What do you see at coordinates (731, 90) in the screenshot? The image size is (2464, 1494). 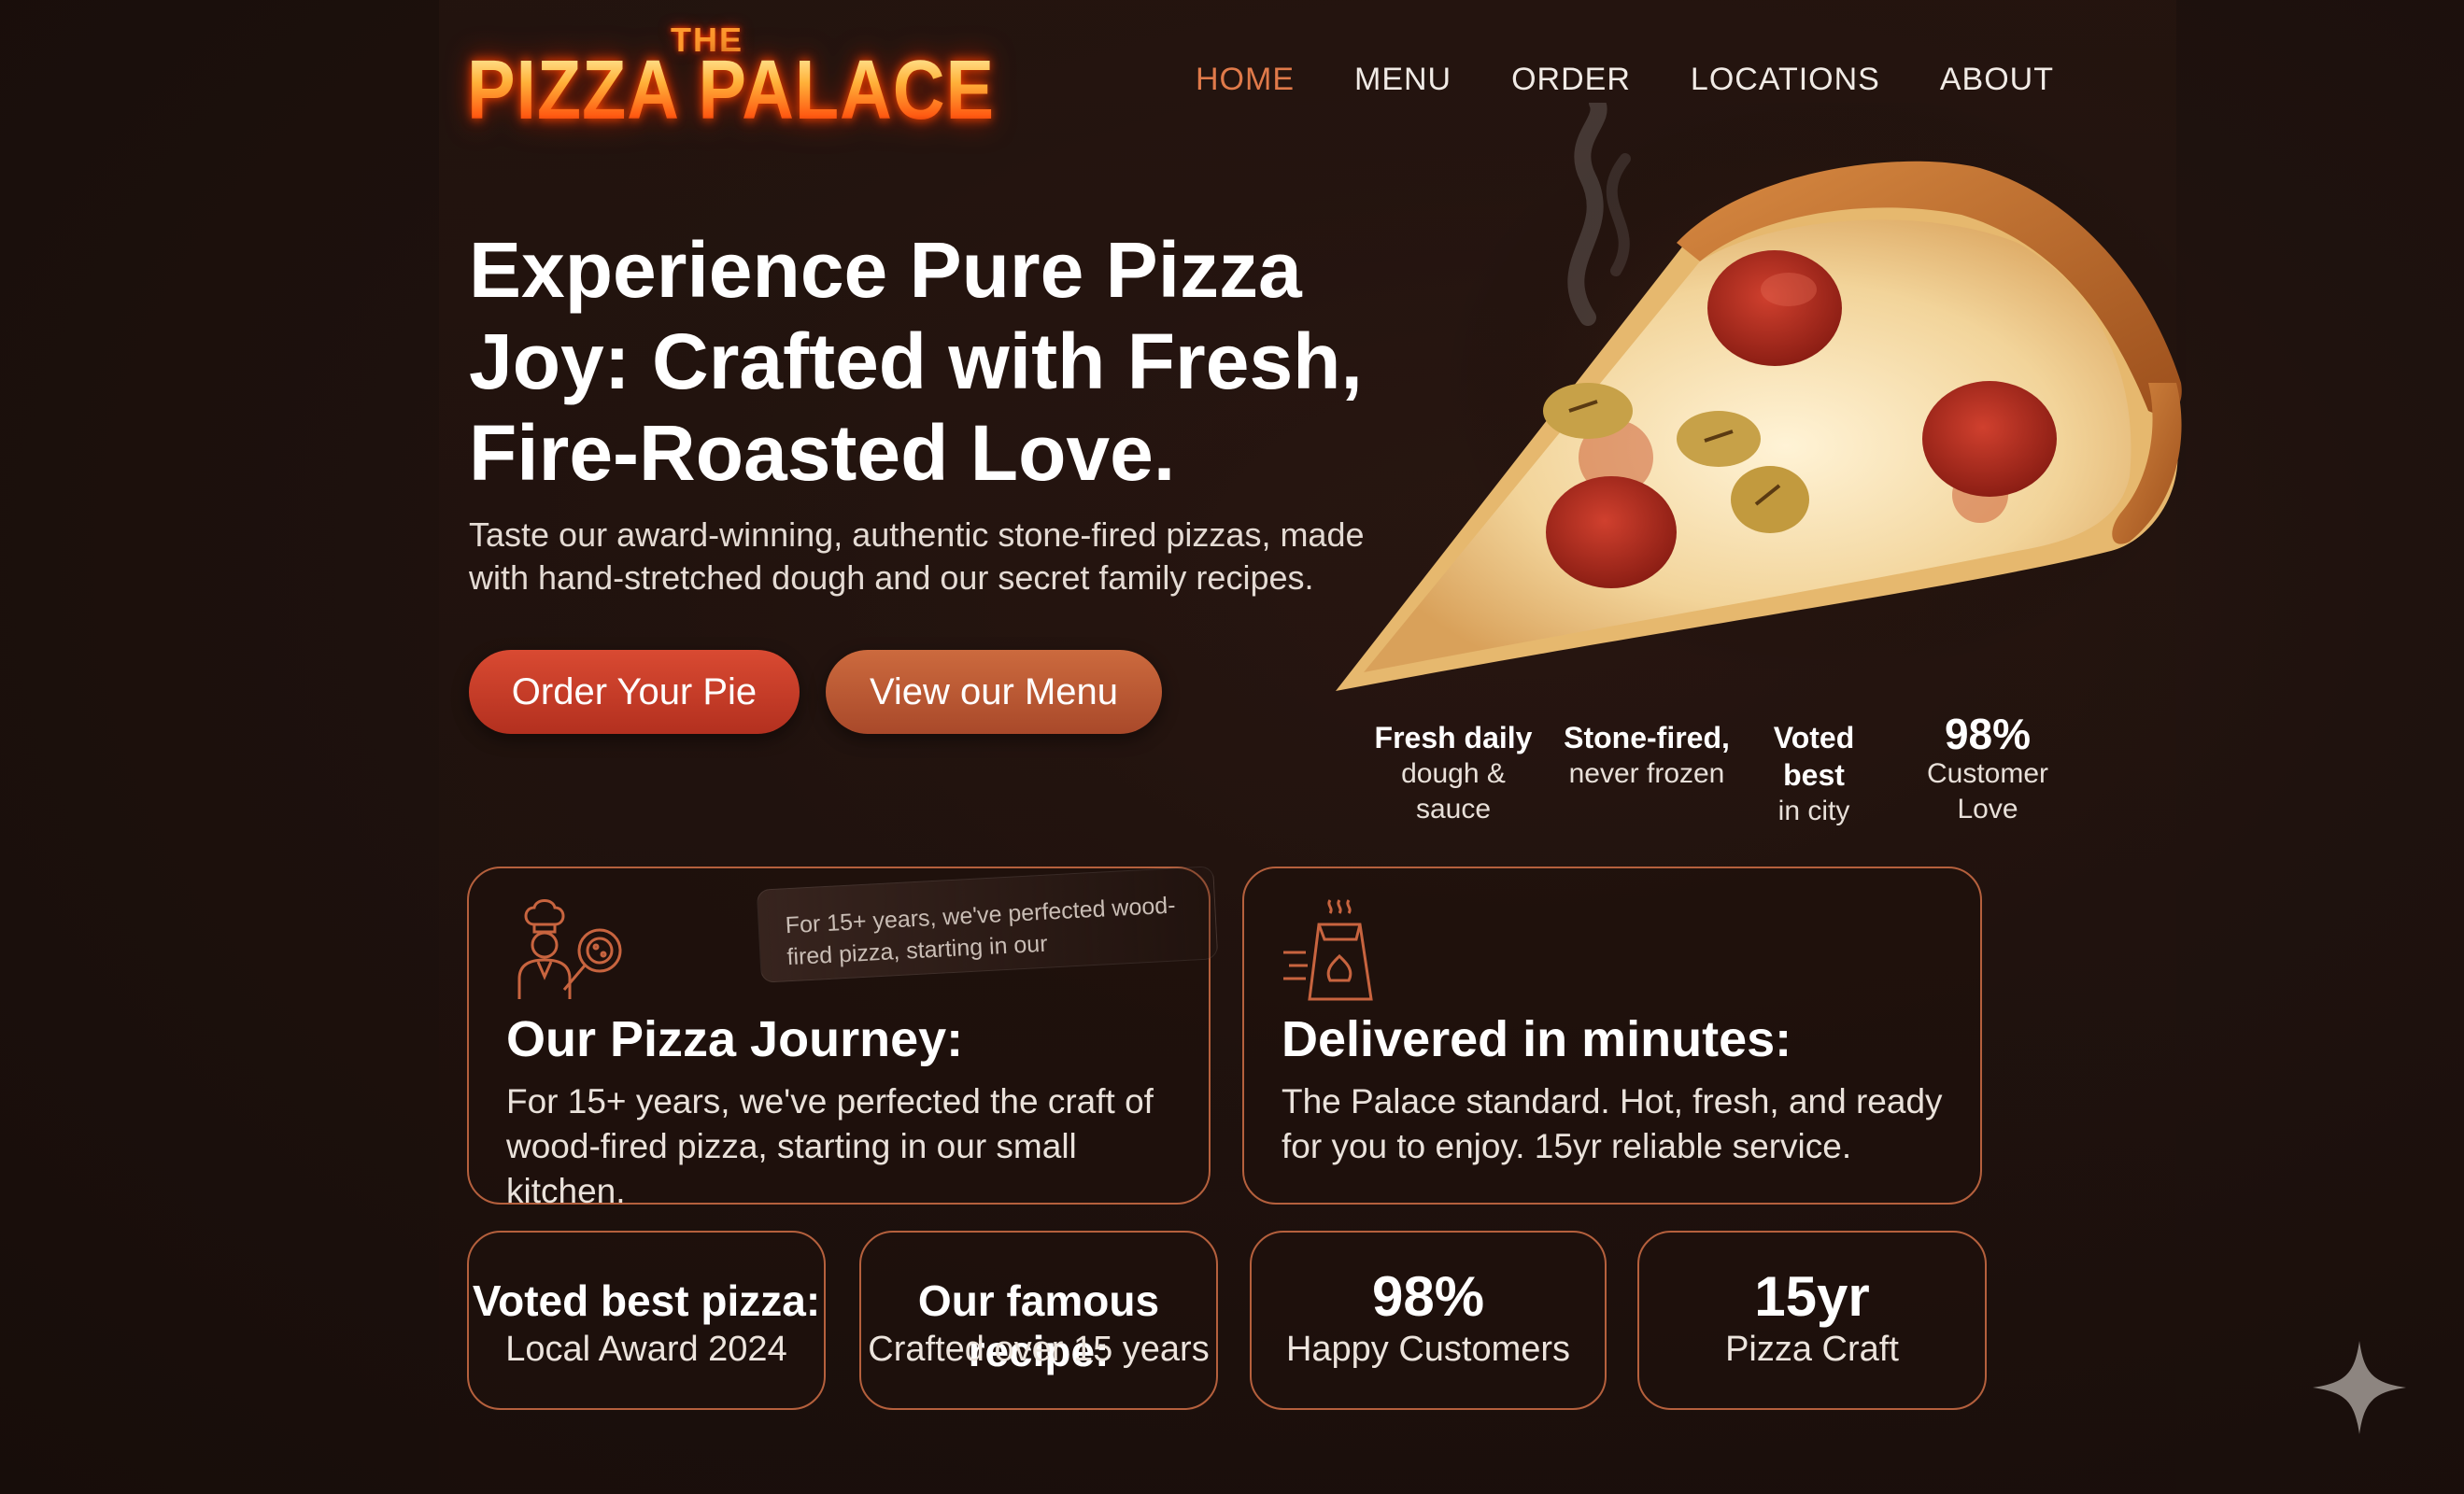 I see `logo-wordmark: PIZZA PALACE` at bounding box center [731, 90].